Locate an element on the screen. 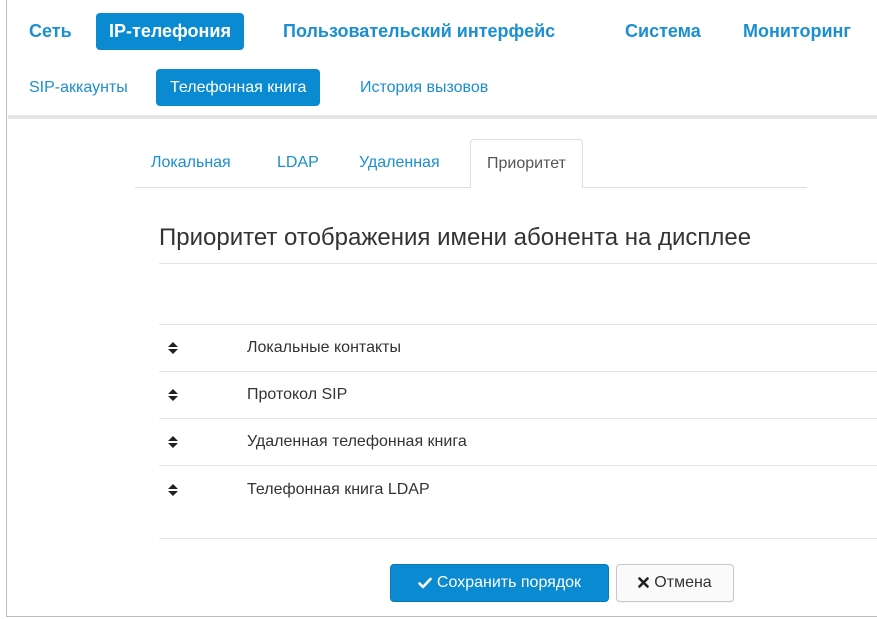  list-item-label: Локальные контакты is located at coordinates (324, 347).